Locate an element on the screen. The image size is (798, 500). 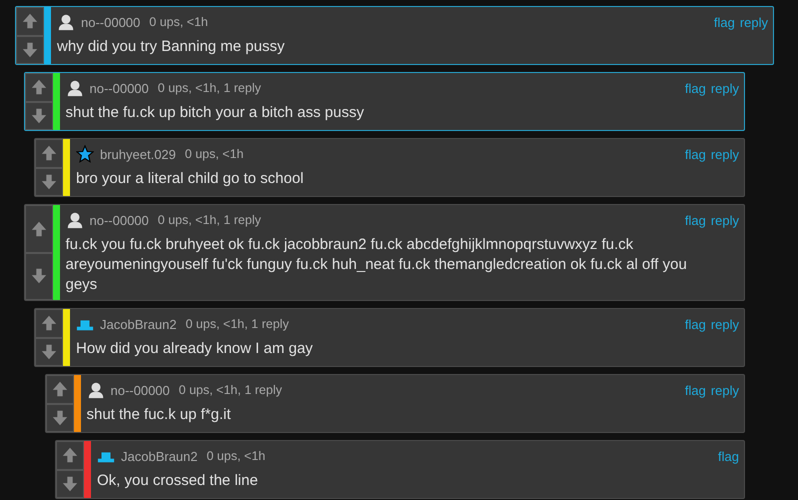
star-icon is located at coordinates (85, 154).